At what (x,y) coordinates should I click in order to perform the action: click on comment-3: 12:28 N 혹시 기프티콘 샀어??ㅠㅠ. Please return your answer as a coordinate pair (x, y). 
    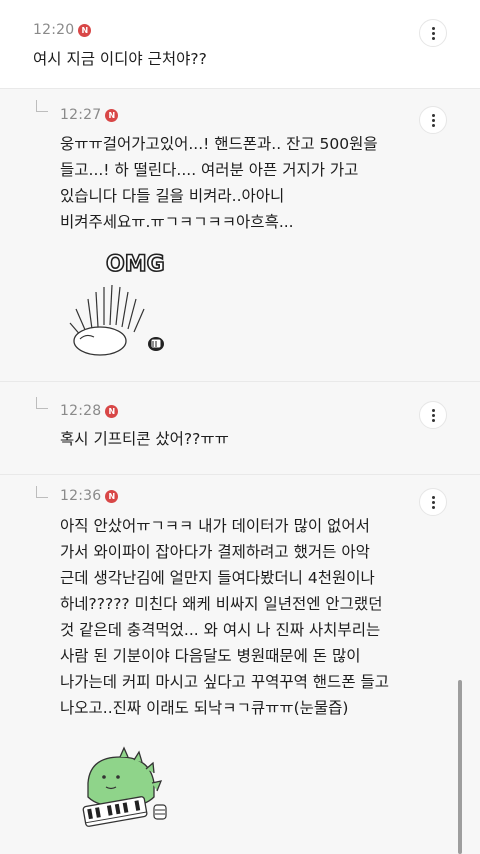
    Looking at the image, I should click on (240, 428).